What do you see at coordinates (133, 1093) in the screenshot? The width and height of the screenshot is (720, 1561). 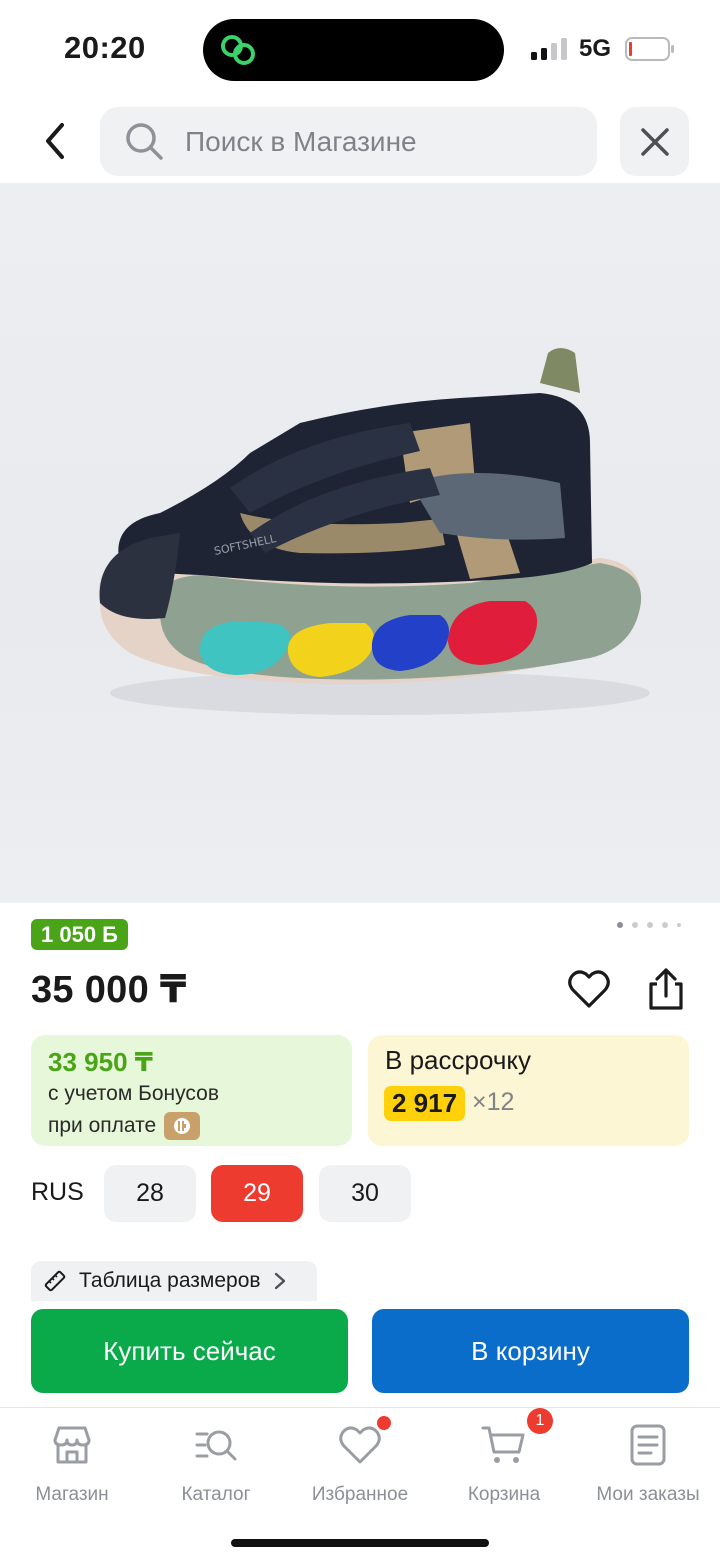 I see `bonus-note: с учетом Бонусов` at bounding box center [133, 1093].